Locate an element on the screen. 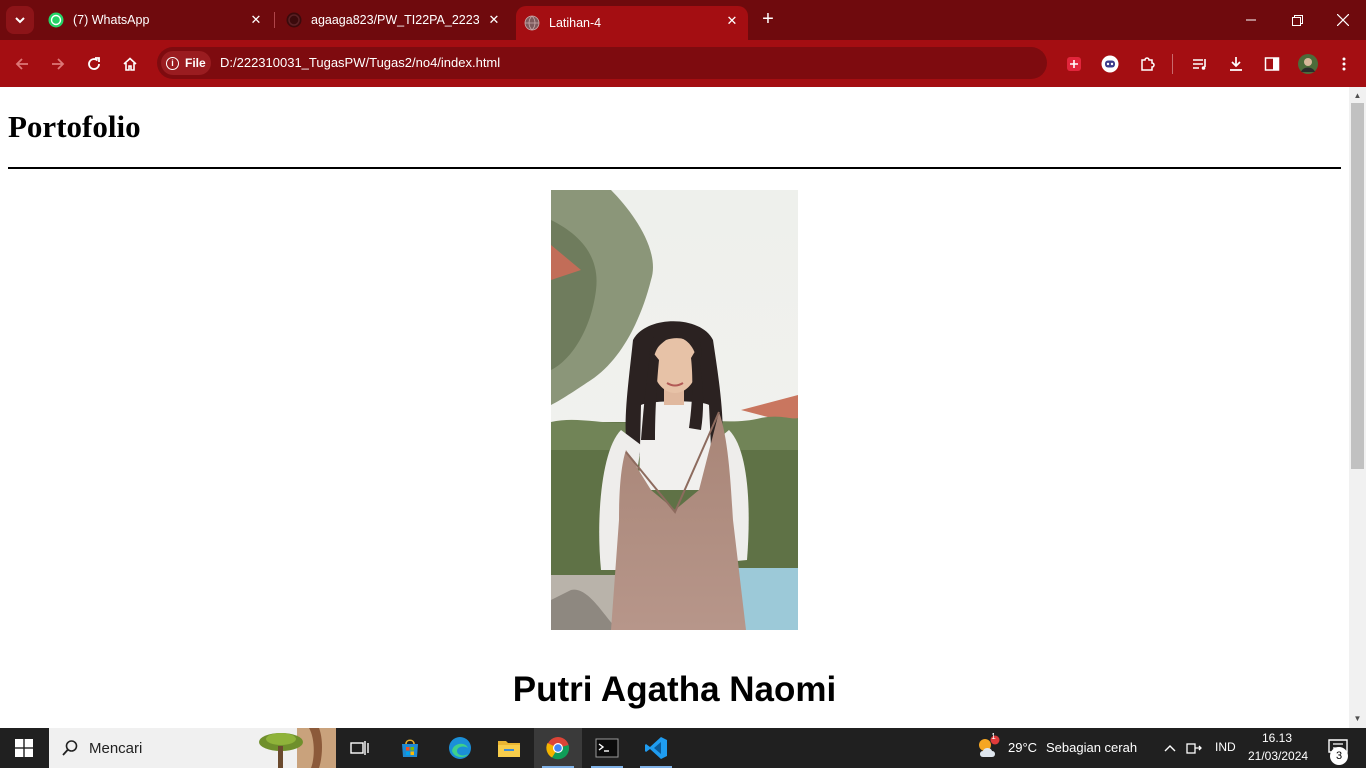 Image resolution: width=1366 pixels, height=768 pixels. back-button is located at coordinates (22, 64).